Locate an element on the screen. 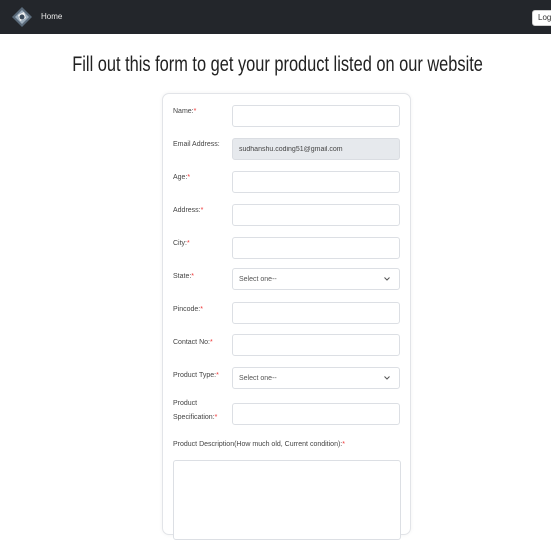  city-input is located at coordinates (316, 248).